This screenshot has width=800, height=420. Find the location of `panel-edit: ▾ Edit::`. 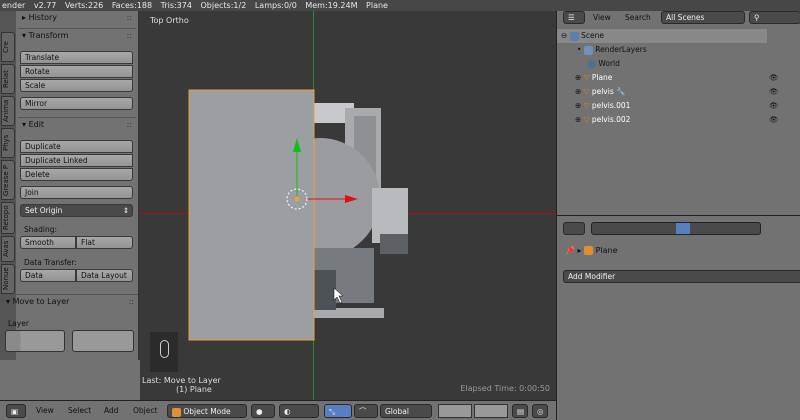

panel-edit: ▾ Edit:: is located at coordinates (77, 124).